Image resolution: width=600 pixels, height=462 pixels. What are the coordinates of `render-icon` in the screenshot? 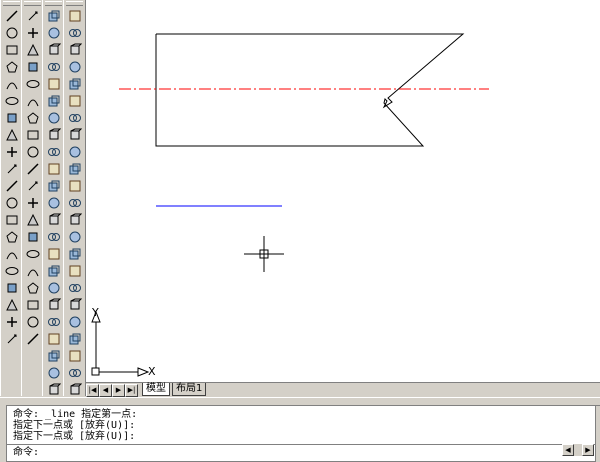 It's located at (53, 305).